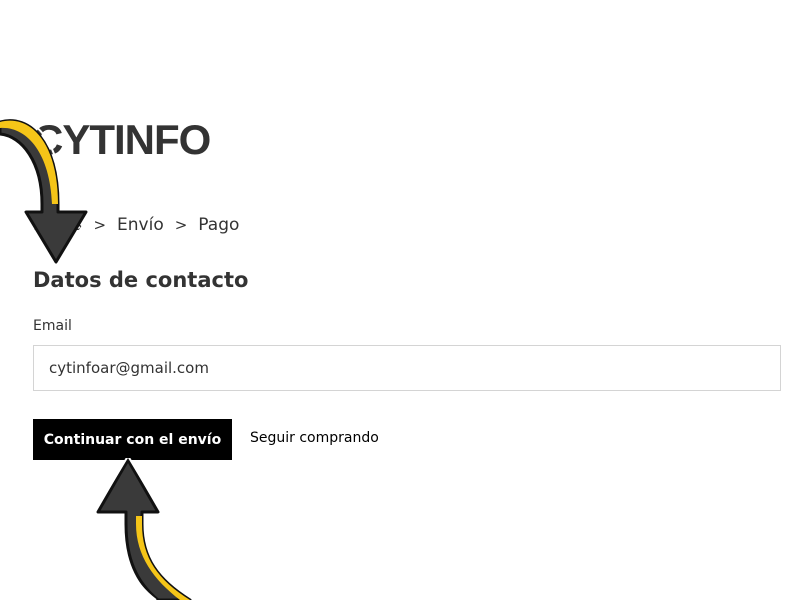  What do you see at coordinates (132, 439) in the screenshot?
I see `continue-shipping-button: Continuar con el envío` at bounding box center [132, 439].